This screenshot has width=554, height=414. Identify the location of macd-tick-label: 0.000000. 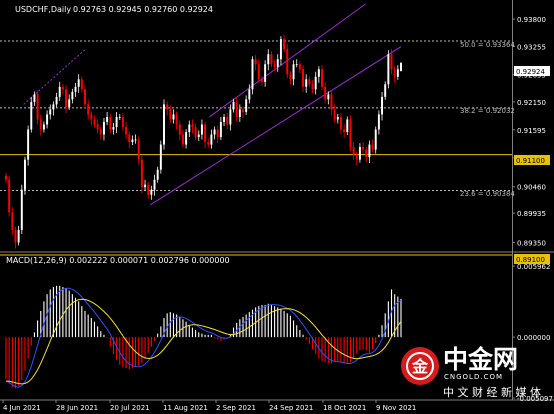
(533, 338).